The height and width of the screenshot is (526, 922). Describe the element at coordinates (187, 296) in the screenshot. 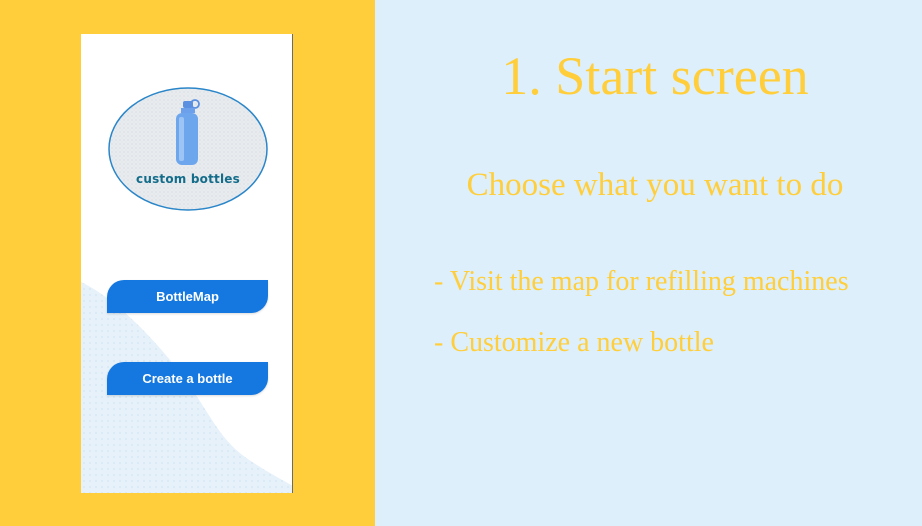

I see `bottlemap-button: BottleMap` at that location.